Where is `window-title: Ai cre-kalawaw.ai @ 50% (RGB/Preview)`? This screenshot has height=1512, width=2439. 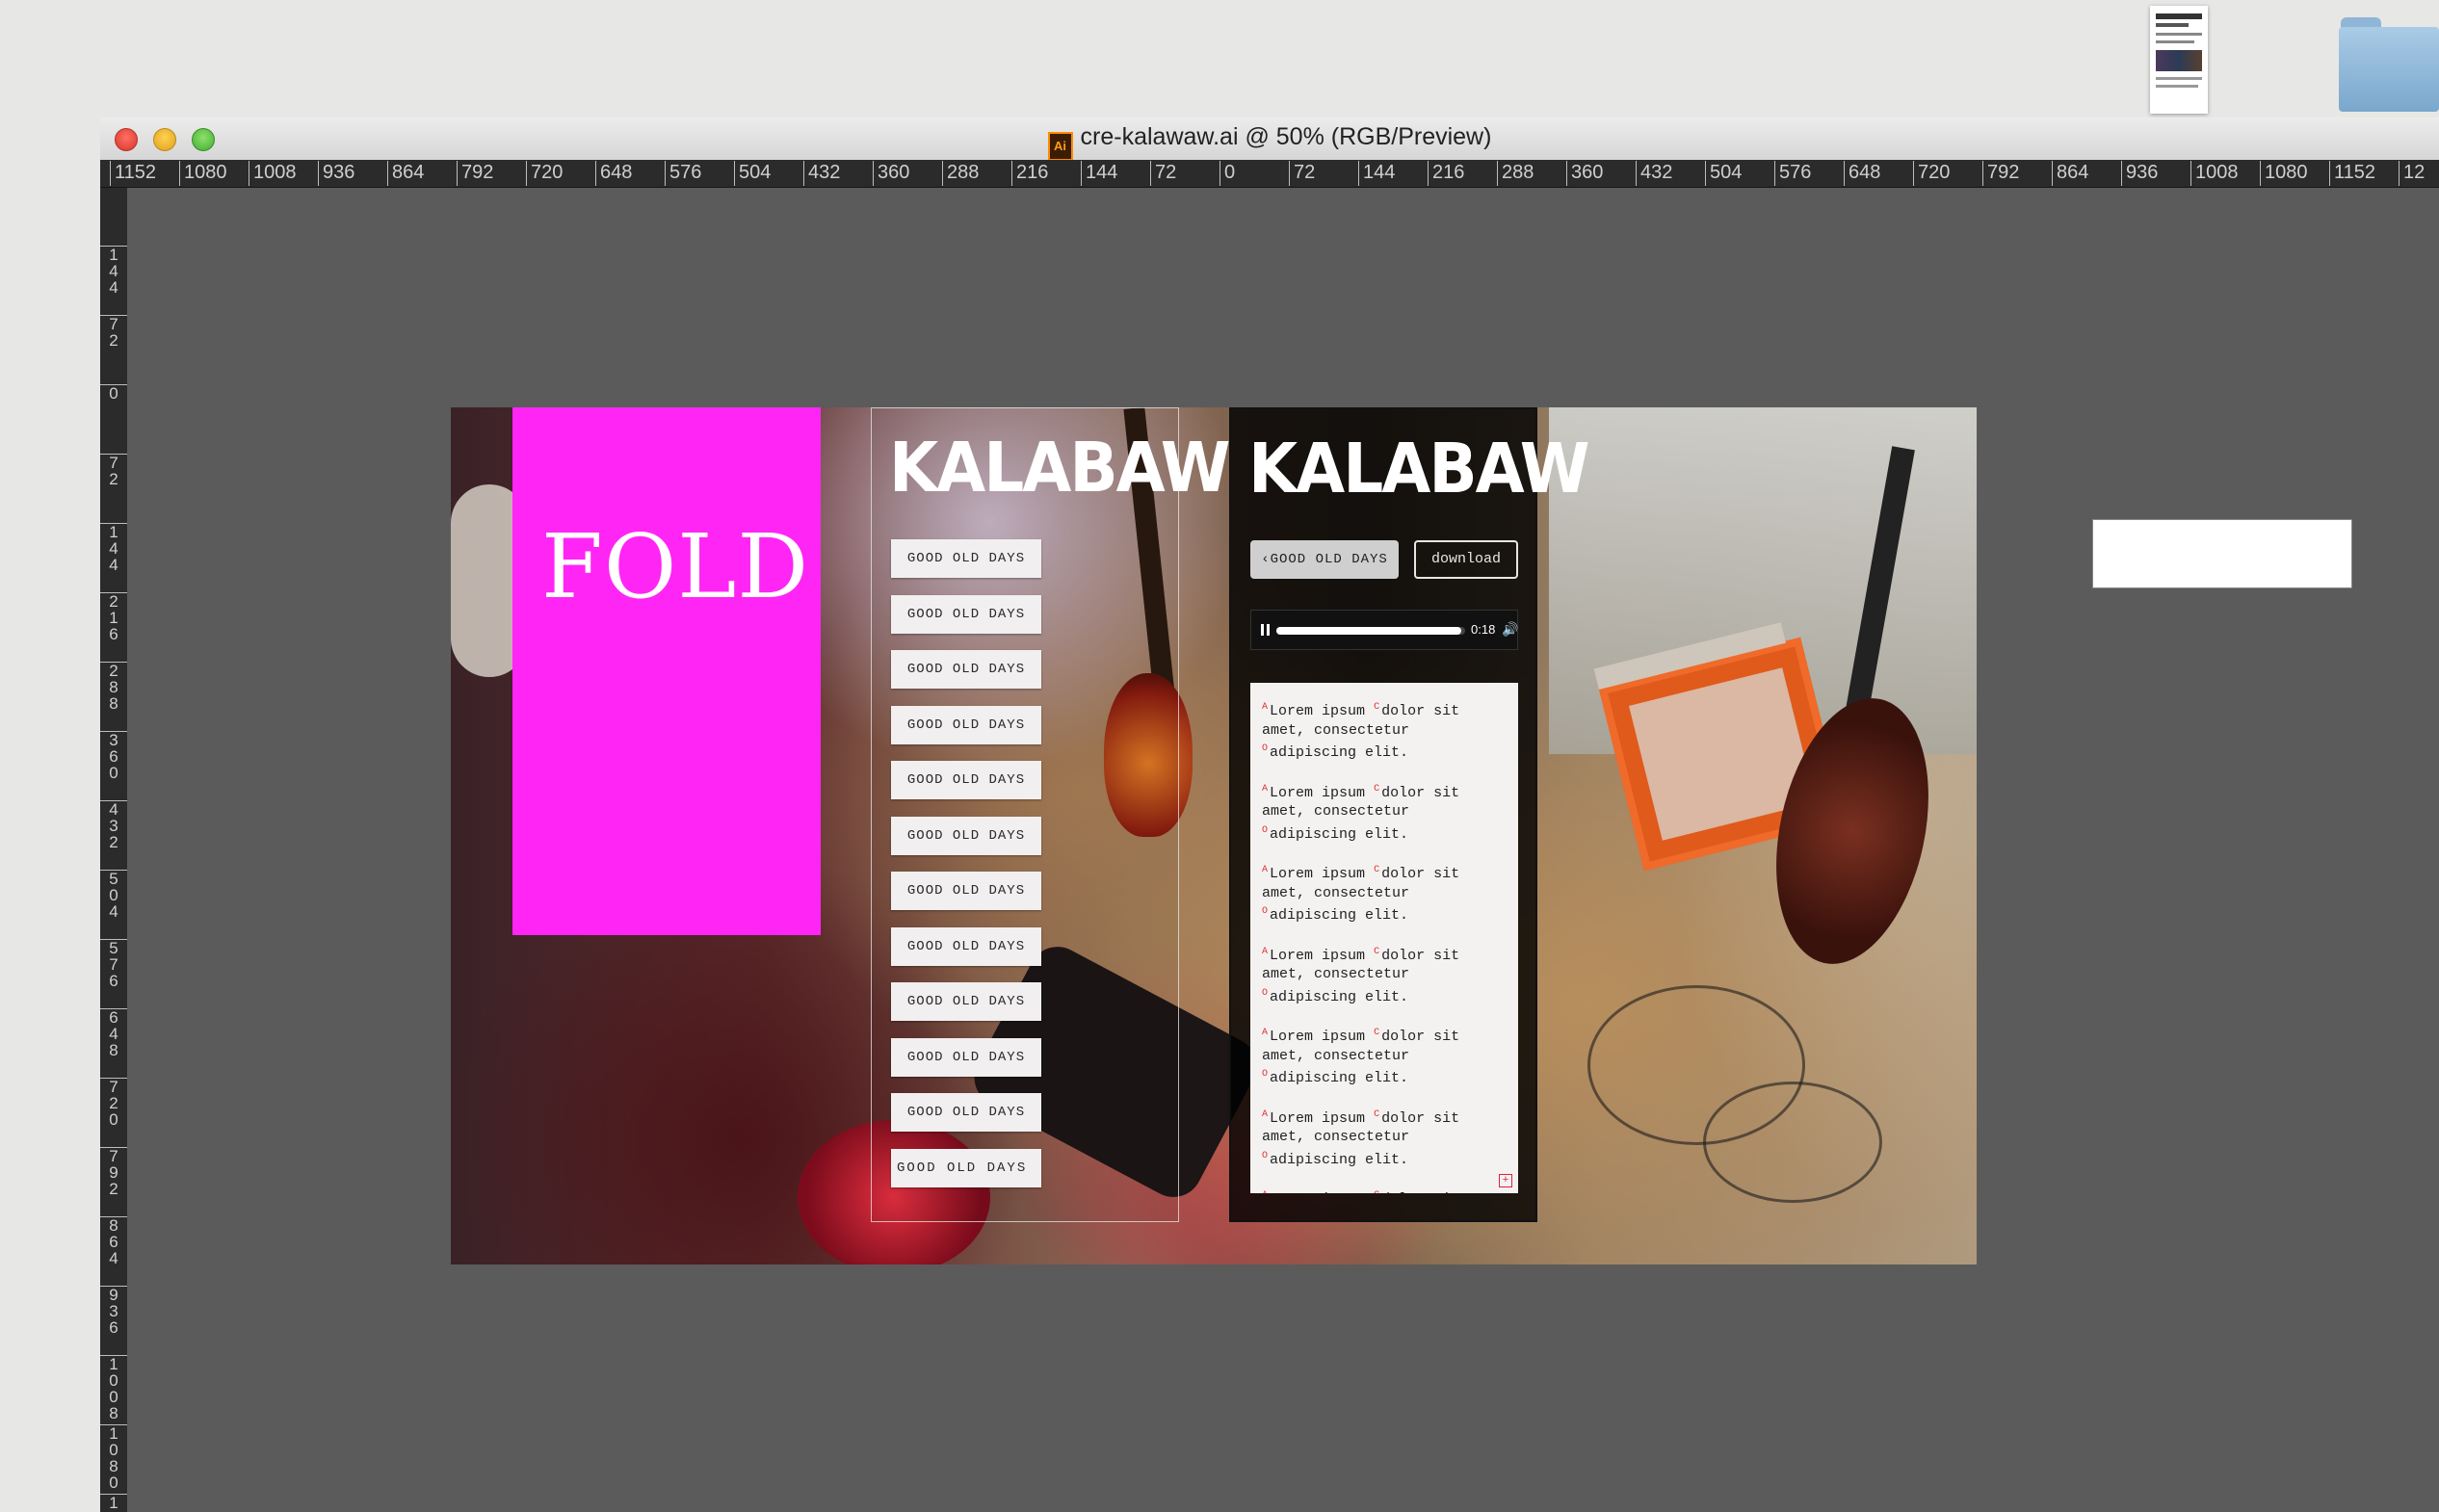
window-title: Ai cre-kalawaw.ai @ 50% (RGB/Preview) is located at coordinates (1269, 142).